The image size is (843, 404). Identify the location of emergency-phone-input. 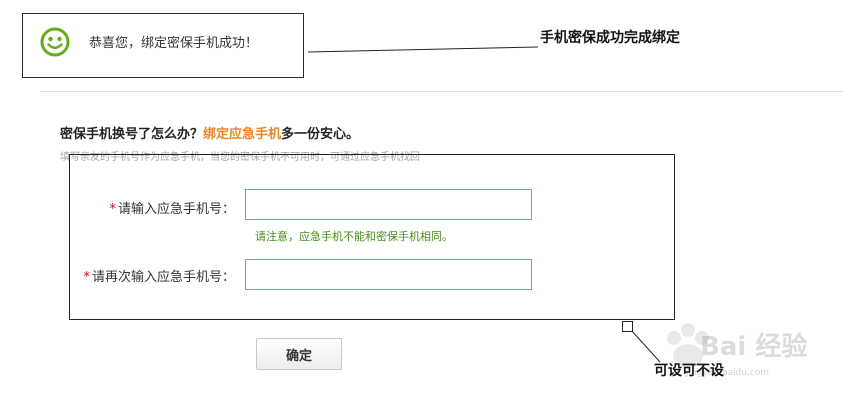
(388, 204).